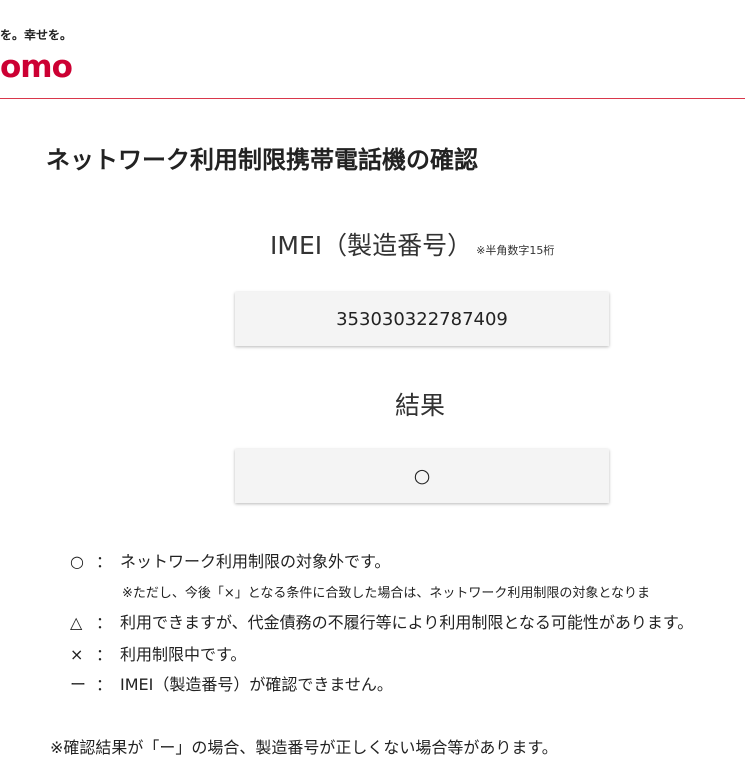  I want to click on legend-item-circle: ○ ： ネットワーク利用制限の対象外です。, so click(230, 560).